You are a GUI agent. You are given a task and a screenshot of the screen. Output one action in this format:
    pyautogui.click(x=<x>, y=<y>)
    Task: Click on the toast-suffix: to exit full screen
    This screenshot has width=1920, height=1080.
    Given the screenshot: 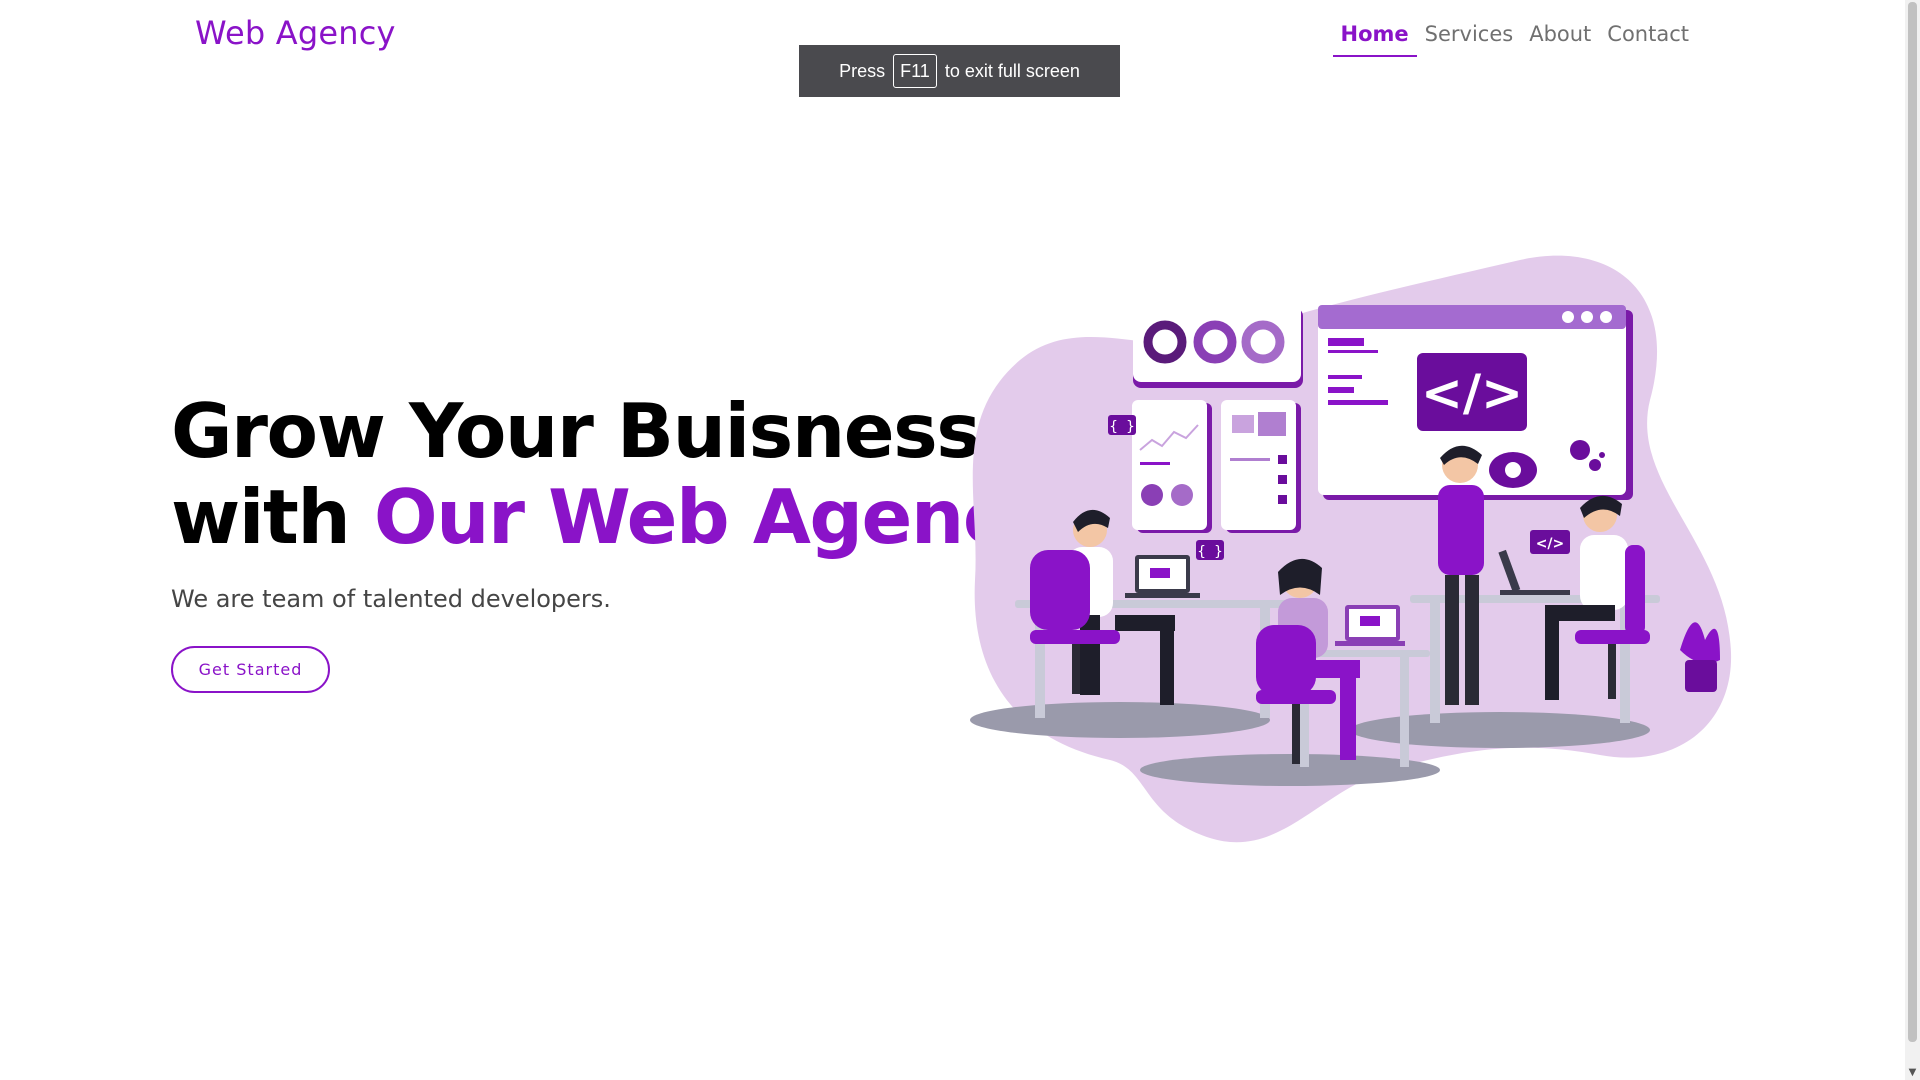 What is the action you would take?
    pyautogui.click(x=1012, y=70)
    